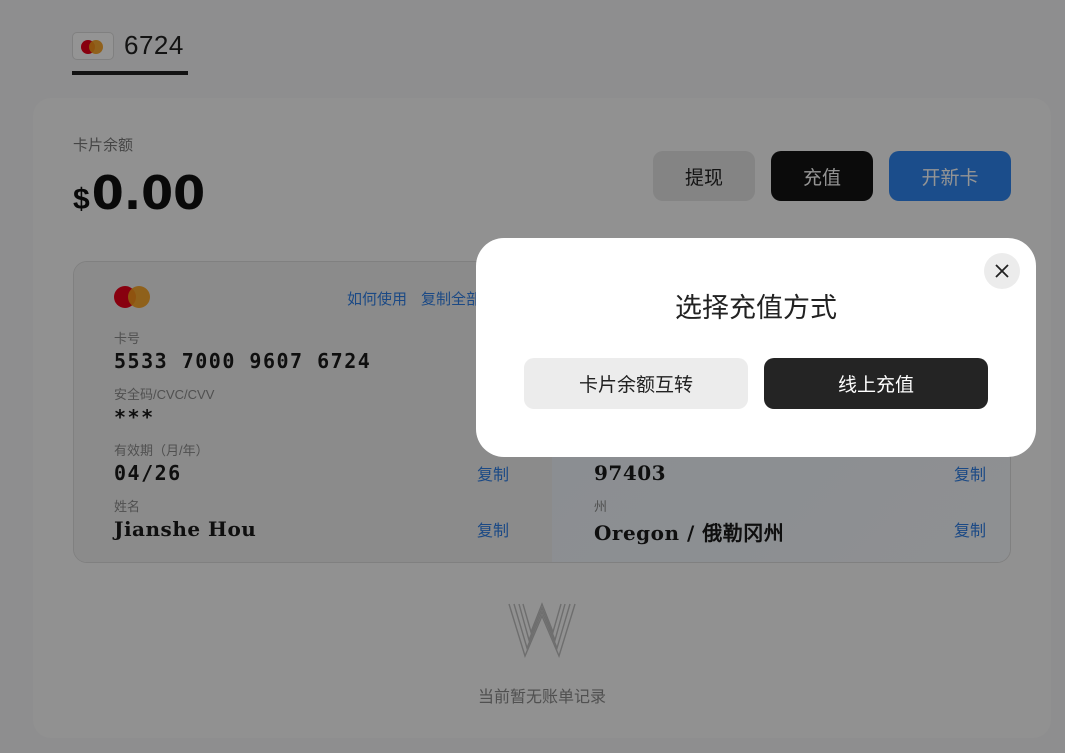  What do you see at coordinates (636, 383) in the screenshot?
I see `balance-transfer-button: 卡片余额互转` at bounding box center [636, 383].